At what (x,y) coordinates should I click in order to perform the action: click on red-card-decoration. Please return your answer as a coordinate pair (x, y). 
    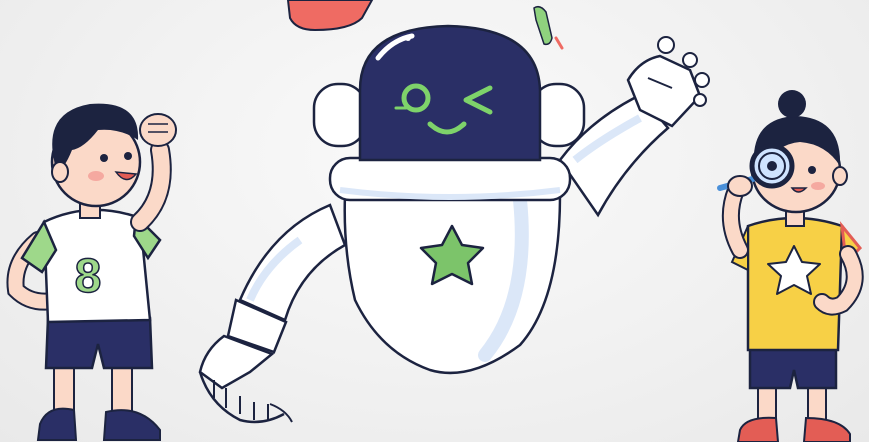
    Looking at the image, I should click on (330, 16).